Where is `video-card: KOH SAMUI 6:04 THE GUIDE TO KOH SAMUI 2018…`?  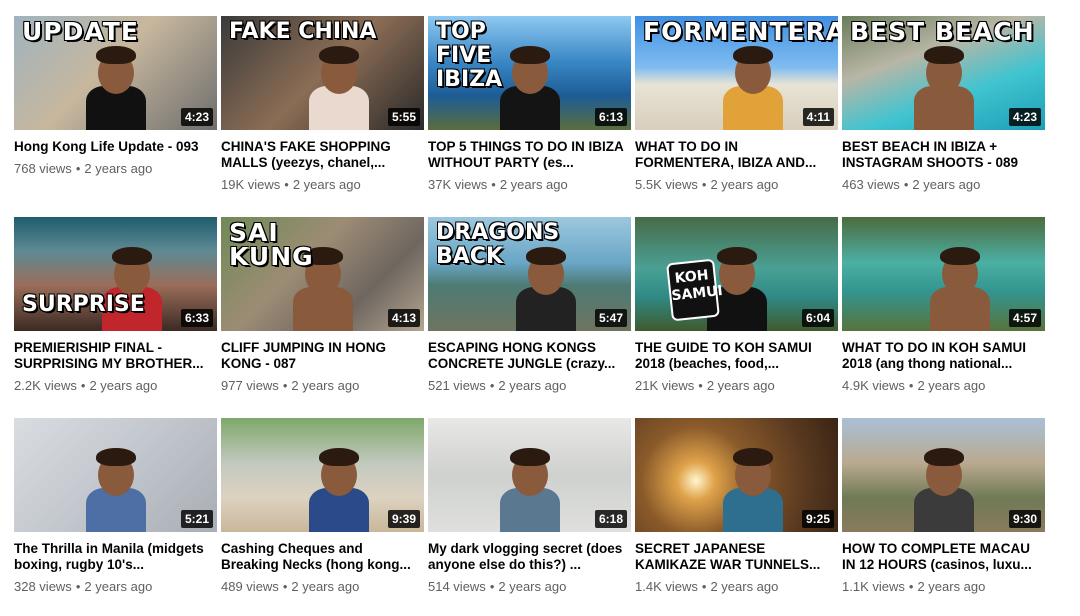
video-card: KOH SAMUI 6:04 THE GUIDE TO KOH SAMUI 2018… is located at coordinates (736, 316).